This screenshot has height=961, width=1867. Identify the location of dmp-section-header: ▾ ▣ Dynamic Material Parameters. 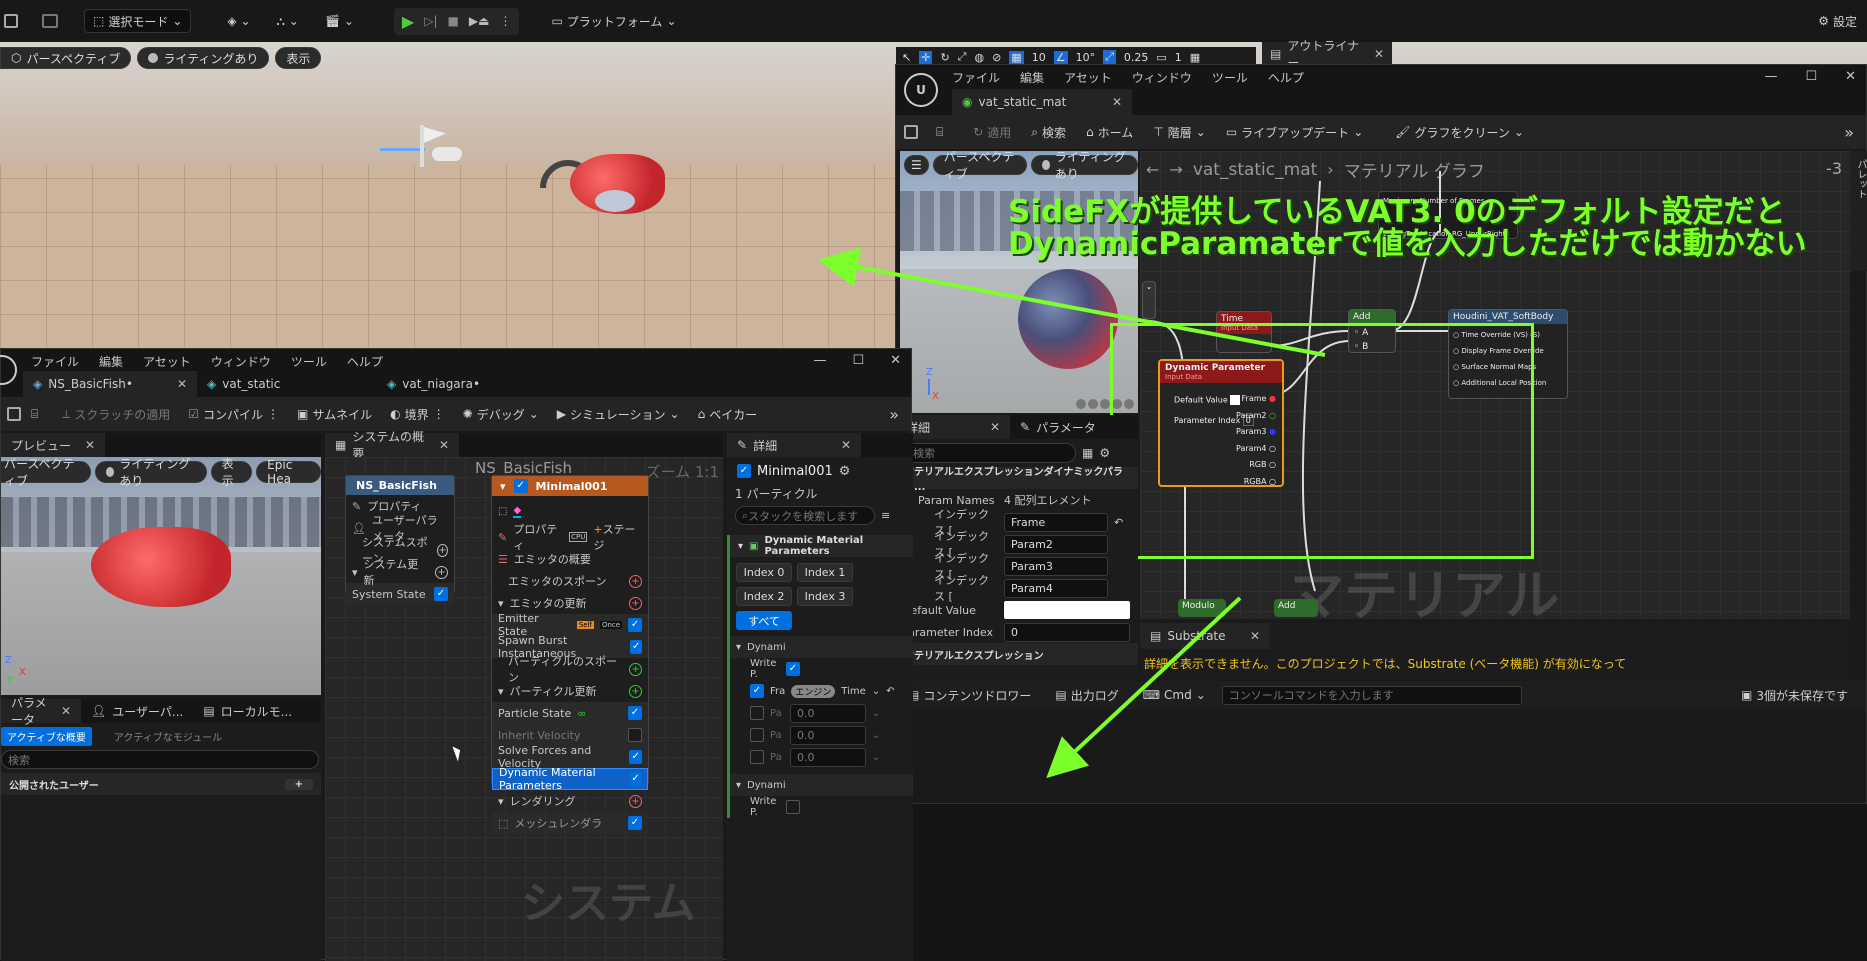
(821, 546).